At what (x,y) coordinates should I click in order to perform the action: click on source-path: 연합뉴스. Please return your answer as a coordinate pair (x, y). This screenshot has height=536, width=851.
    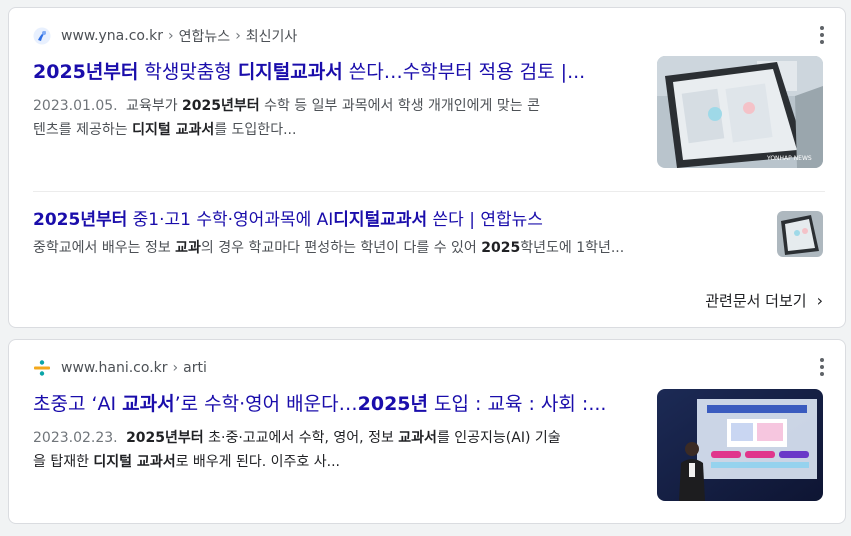
    Looking at the image, I should click on (204, 37).